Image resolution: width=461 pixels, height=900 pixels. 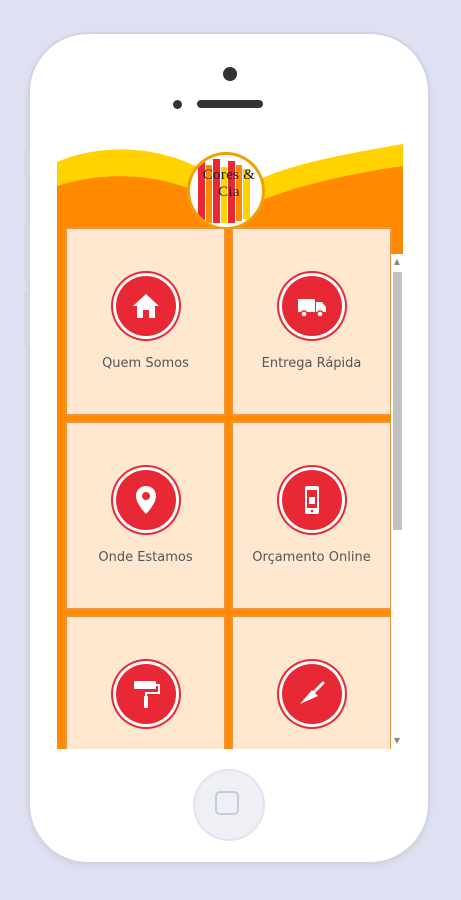 What do you see at coordinates (27, 319) in the screenshot?
I see `volume-down-button` at bounding box center [27, 319].